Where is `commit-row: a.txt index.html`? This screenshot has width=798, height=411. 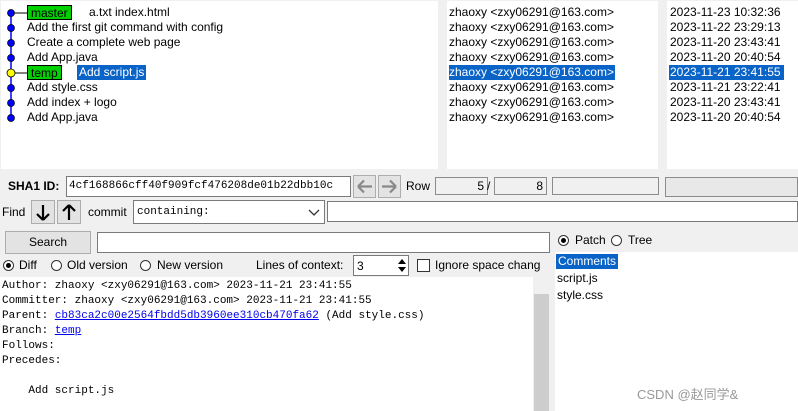
commit-row: a.txt index.html is located at coordinates (129, 12).